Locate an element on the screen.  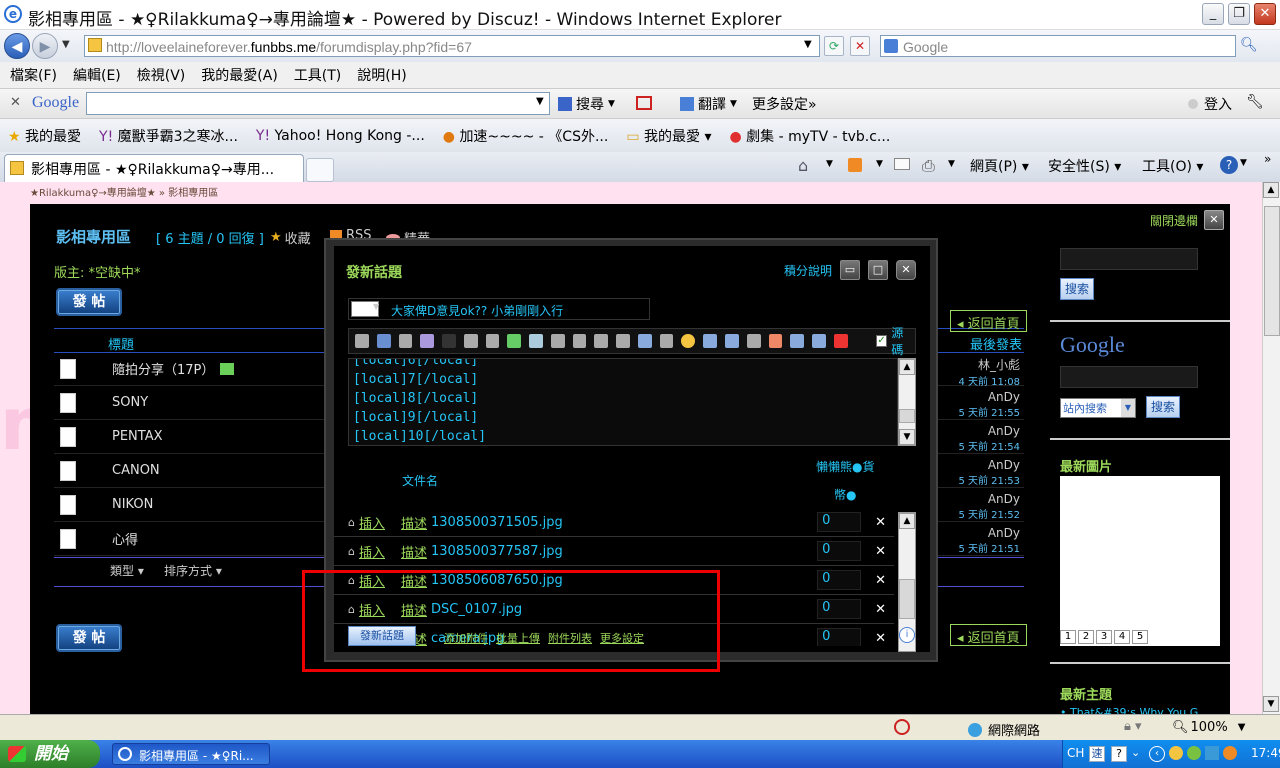
image-icon is located at coordinates (492, 341).